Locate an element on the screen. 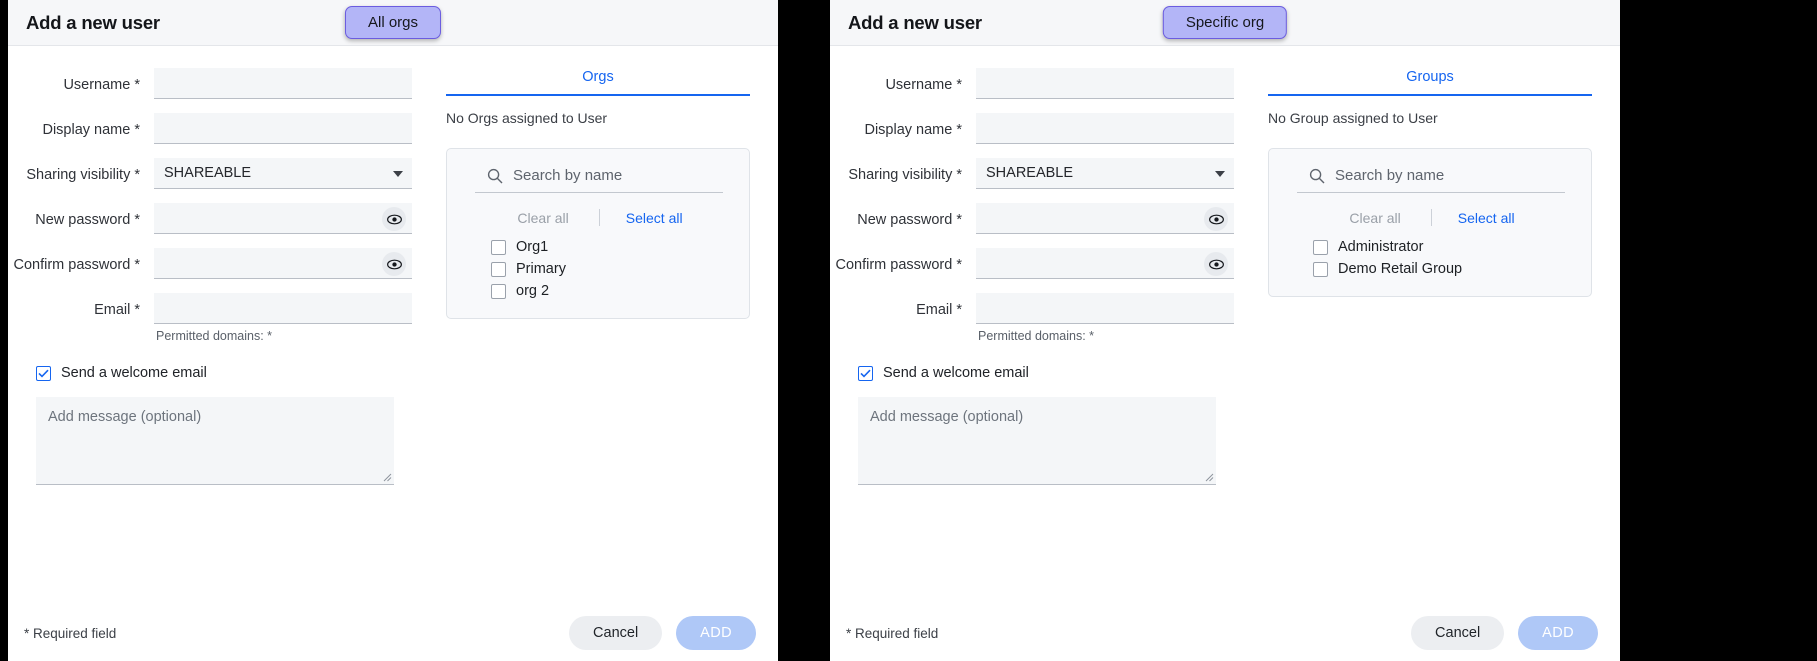 The width and height of the screenshot is (1817, 661). list-item: Primary is located at coordinates (598, 269).